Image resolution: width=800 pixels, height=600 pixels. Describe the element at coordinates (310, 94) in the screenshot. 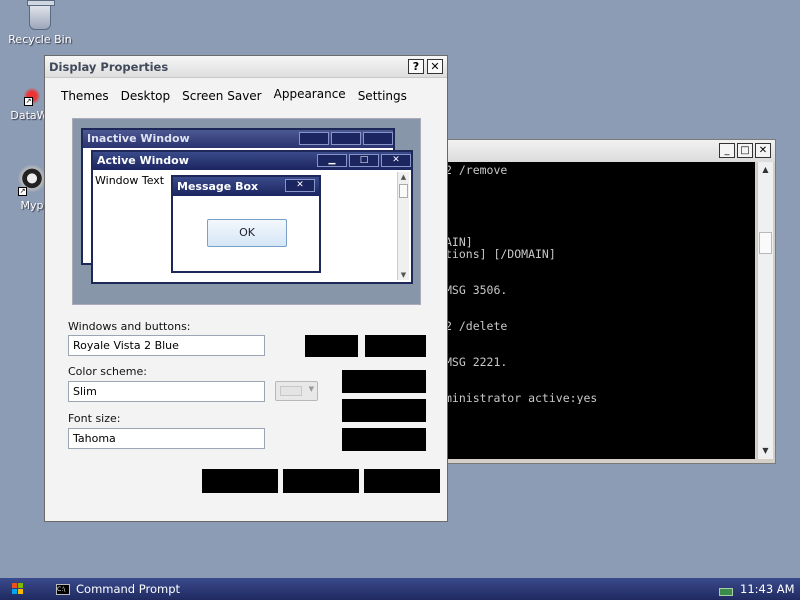

I see `tab-appearance: Appearance` at that location.